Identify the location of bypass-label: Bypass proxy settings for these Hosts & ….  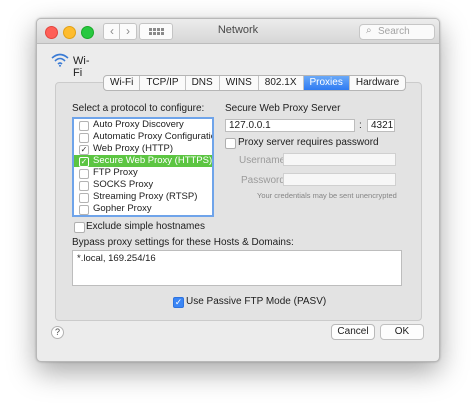
(183, 242).